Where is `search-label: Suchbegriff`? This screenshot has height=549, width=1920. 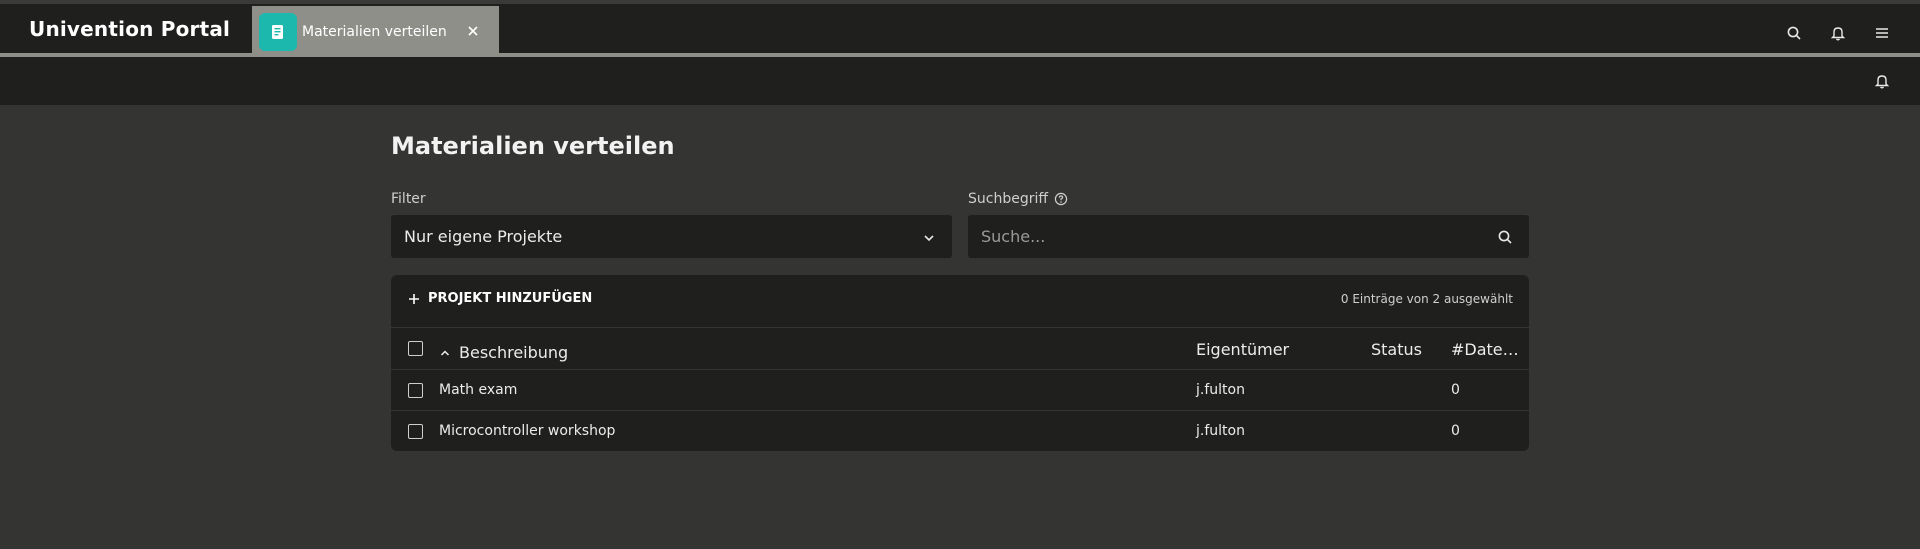
search-label: Suchbegriff is located at coordinates (1018, 199).